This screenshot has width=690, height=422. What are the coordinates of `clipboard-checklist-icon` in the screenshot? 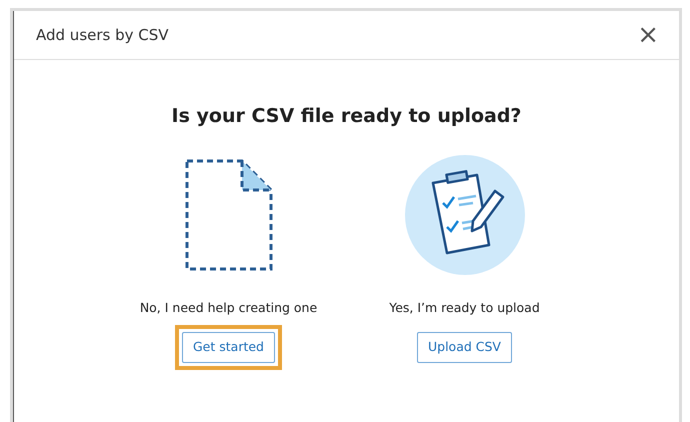 It's located at (464, 214).